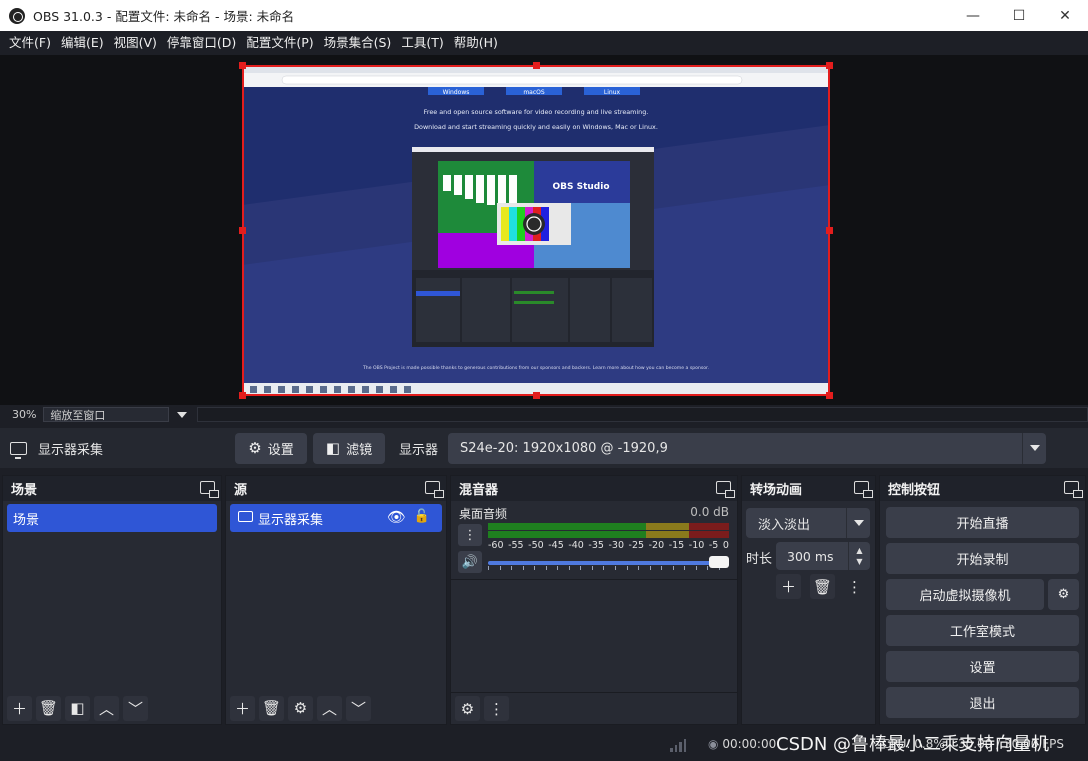 Image resolution: width=1088 pixels, height=761 pixels. I want to click on chevron-up-icon: ︿, so click(329, 708).